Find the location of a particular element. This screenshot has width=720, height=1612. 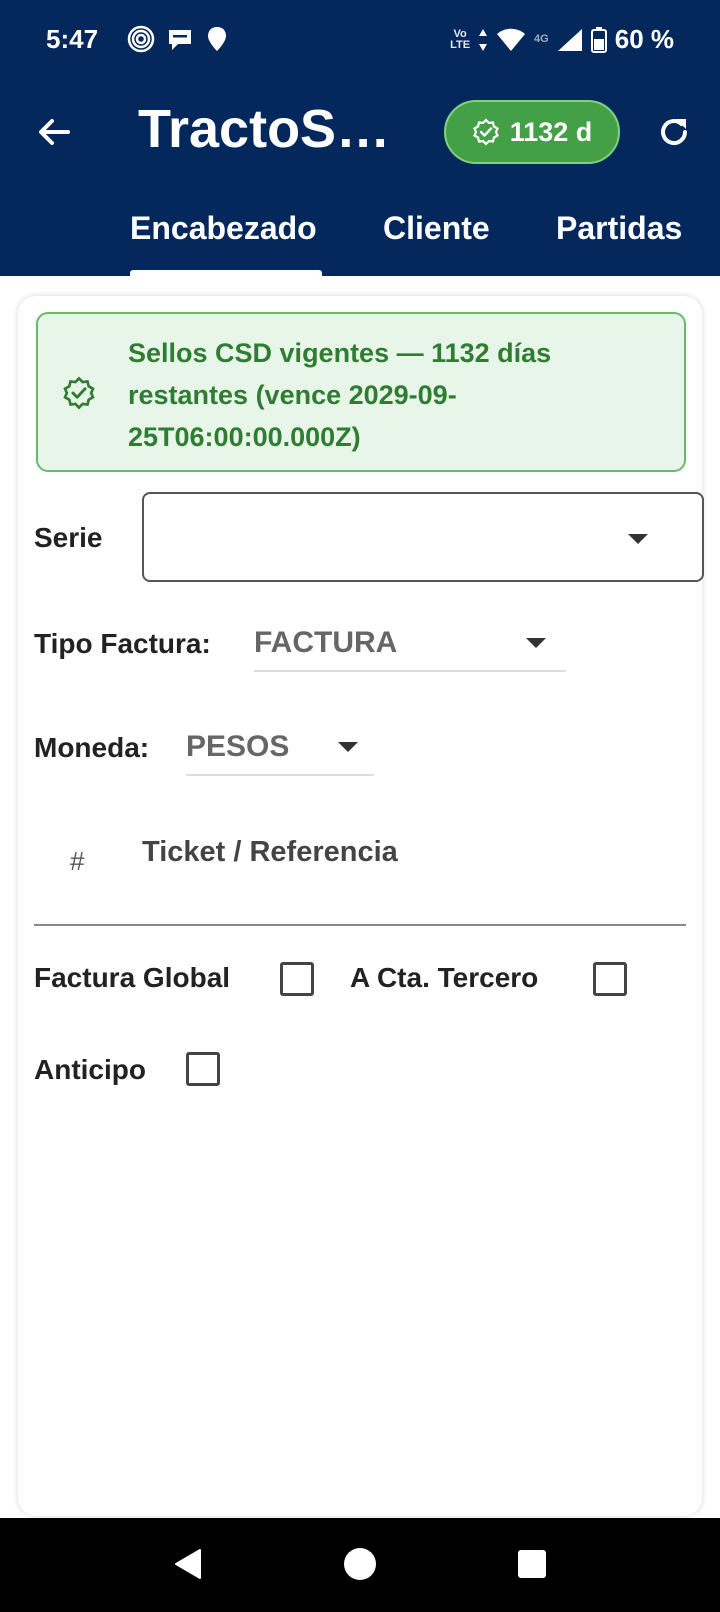

a-cta-tercero-checkbox is located at coordinates (610, 979).